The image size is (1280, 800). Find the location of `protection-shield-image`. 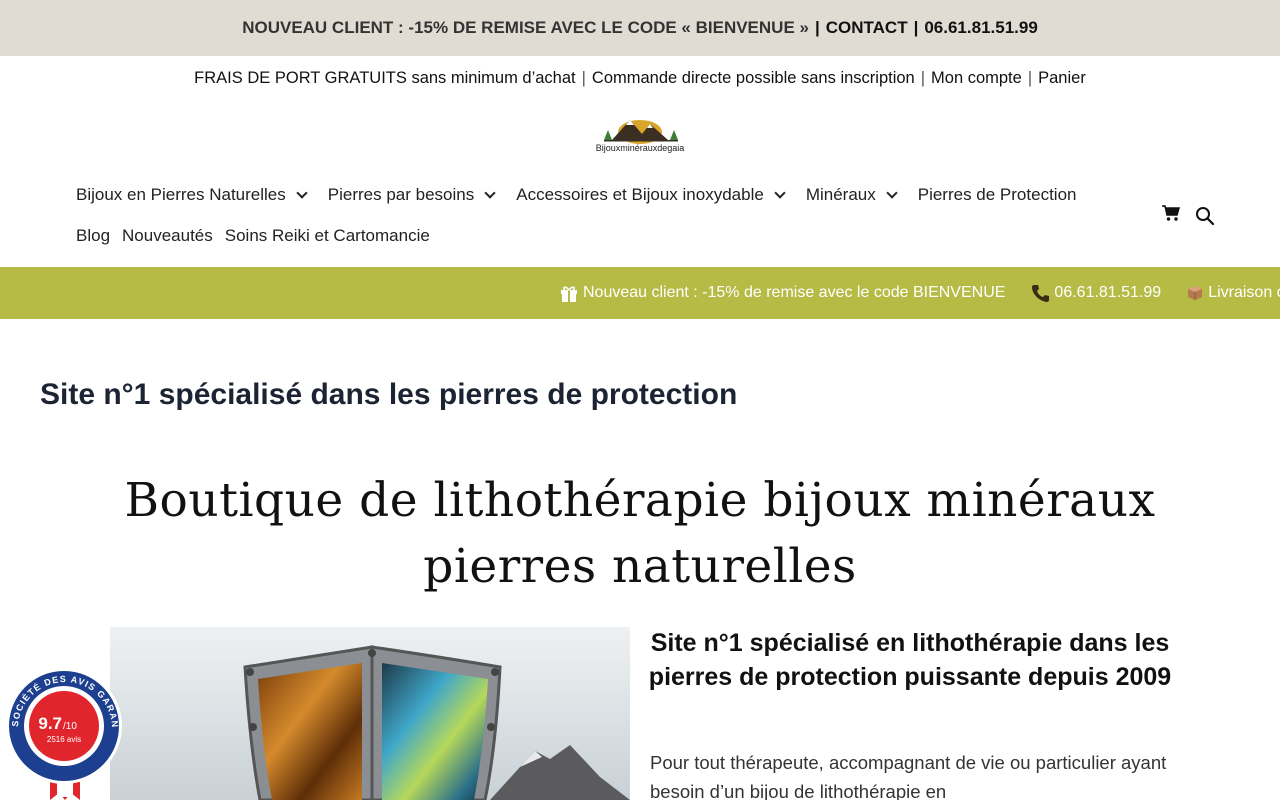

protection-shield-image is located at coordinates (370, 713).